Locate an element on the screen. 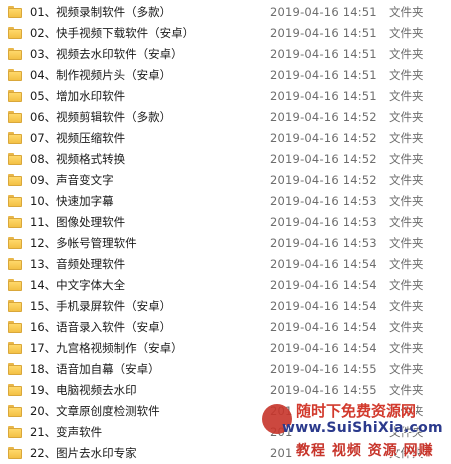  file-row: 19、电脑视频去水印 2019-04-16 14:55 文件夹 is located at coordinates (225, 390).